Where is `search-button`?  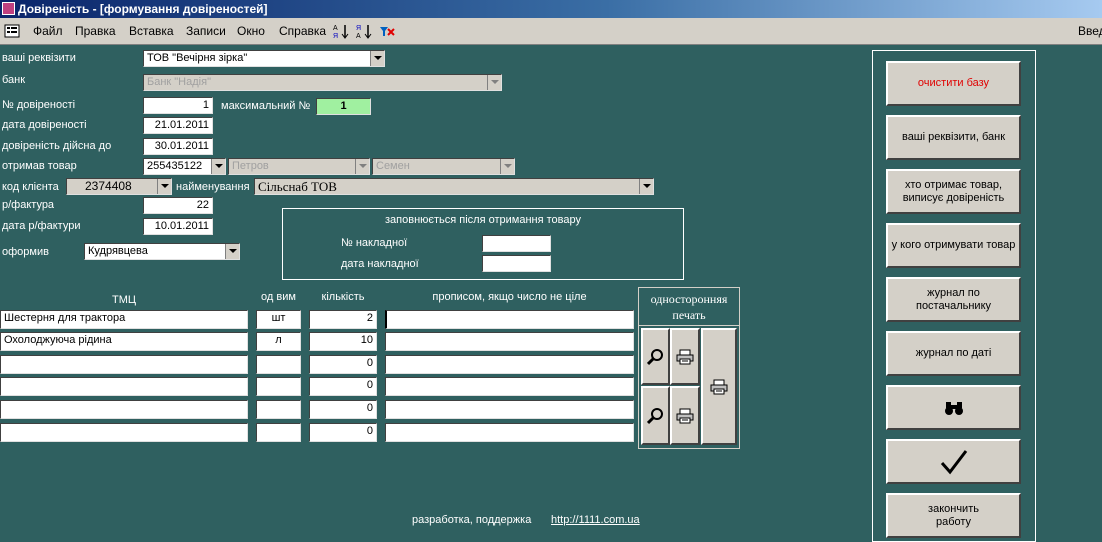
search-button is located at coordinates (953, 407).